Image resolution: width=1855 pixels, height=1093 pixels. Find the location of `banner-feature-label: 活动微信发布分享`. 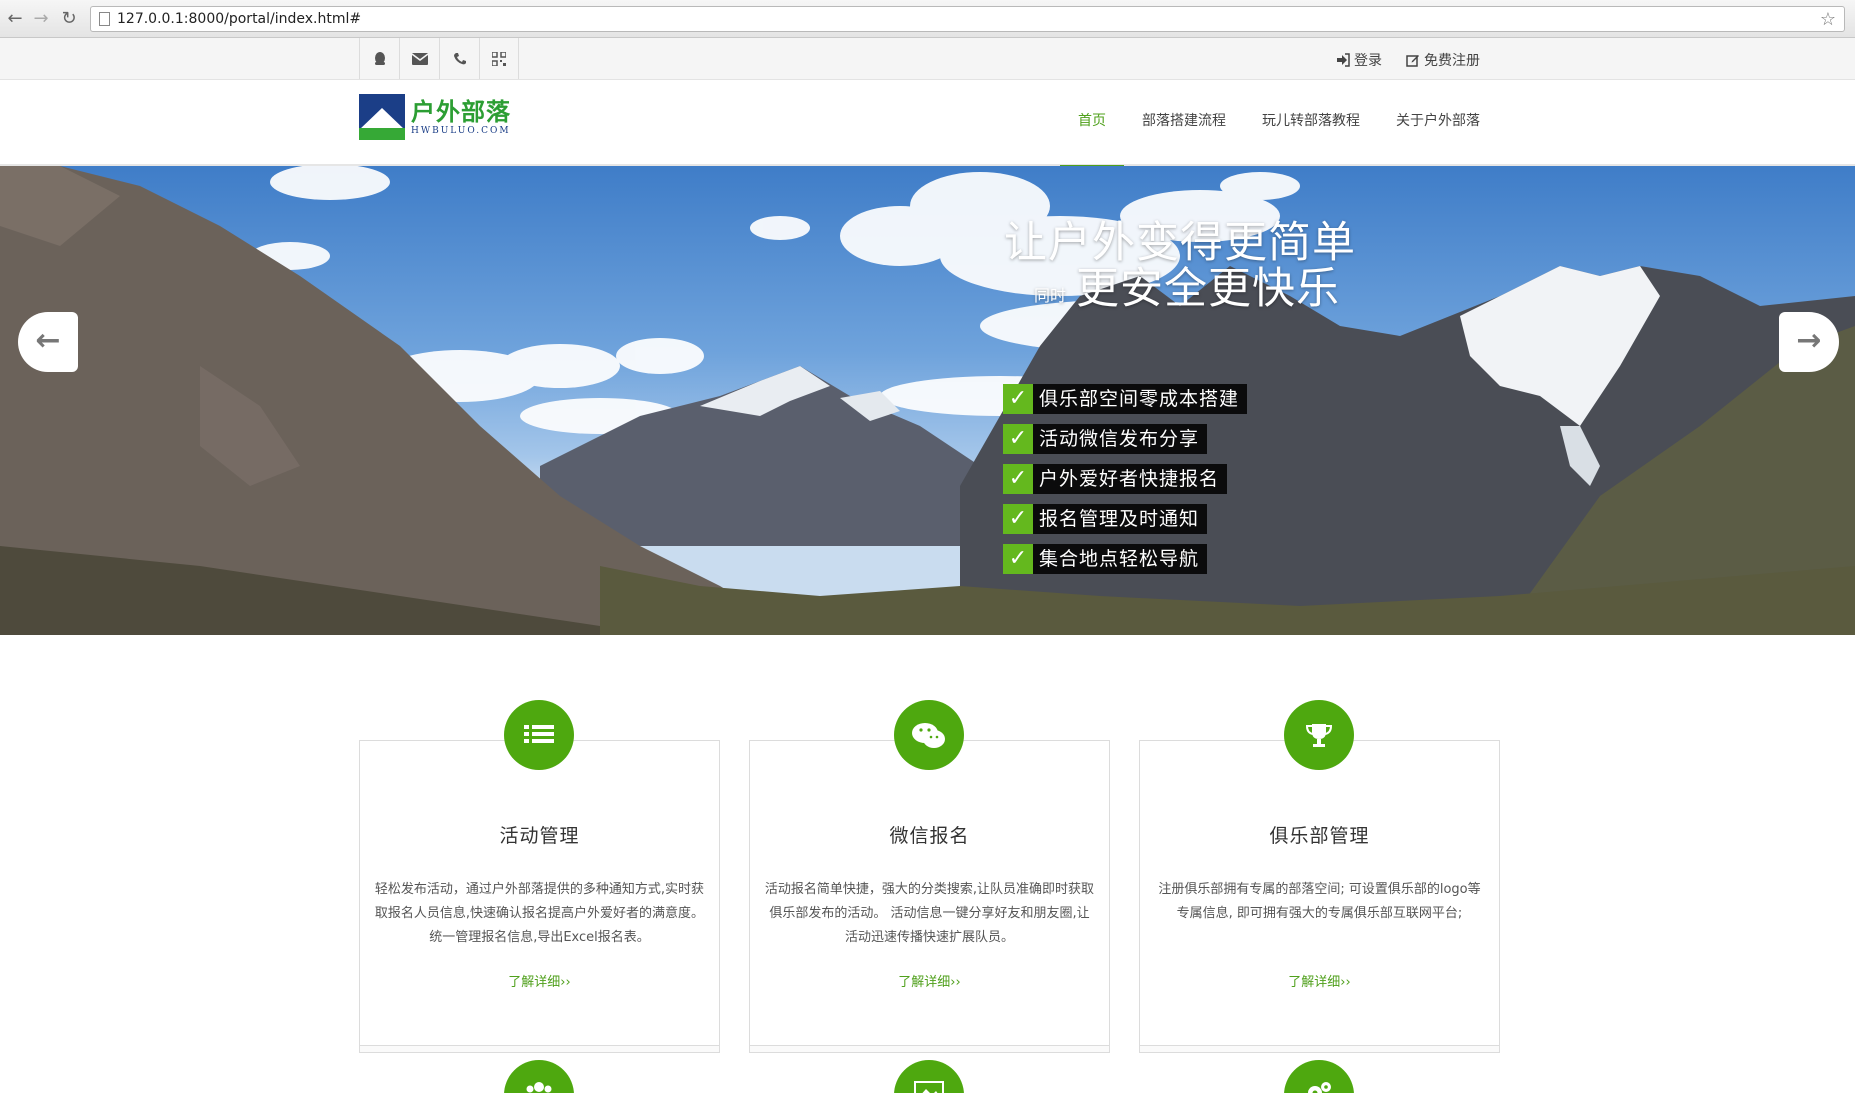

banner-feature-label: 活动微信发布分享 is located at coordinates (1120, 439).